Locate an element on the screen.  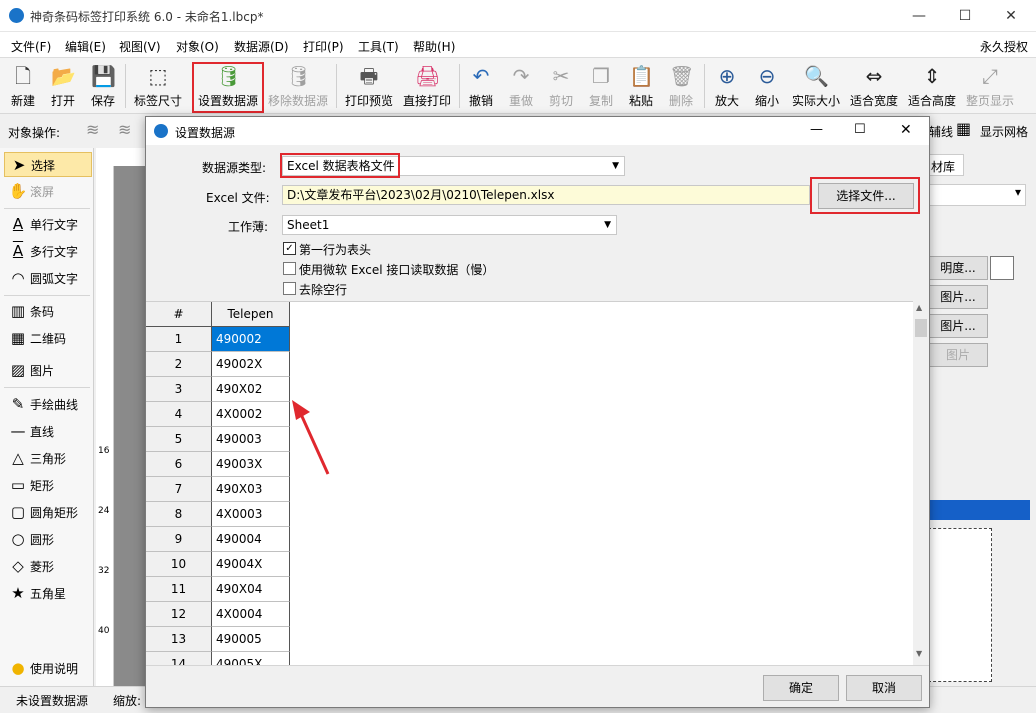
full-page-button: ⤢ 整页显示 is located at coordinates (990, 86).